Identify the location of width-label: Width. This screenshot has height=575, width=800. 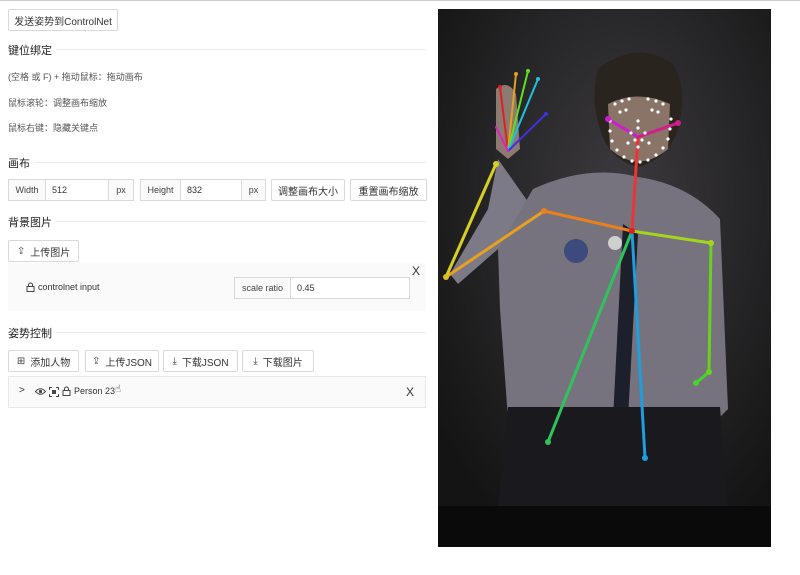
(27, 190).